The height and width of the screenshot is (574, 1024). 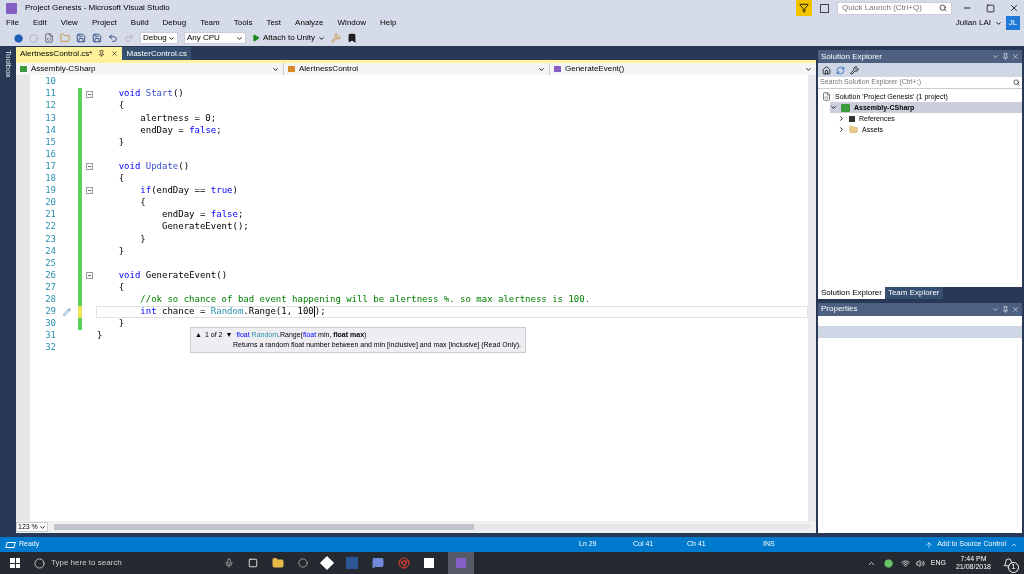 What do you see at coordinates (151, 94) in the screenshot?
I see `code-line: void Start()` at bounding box center [151, 94].